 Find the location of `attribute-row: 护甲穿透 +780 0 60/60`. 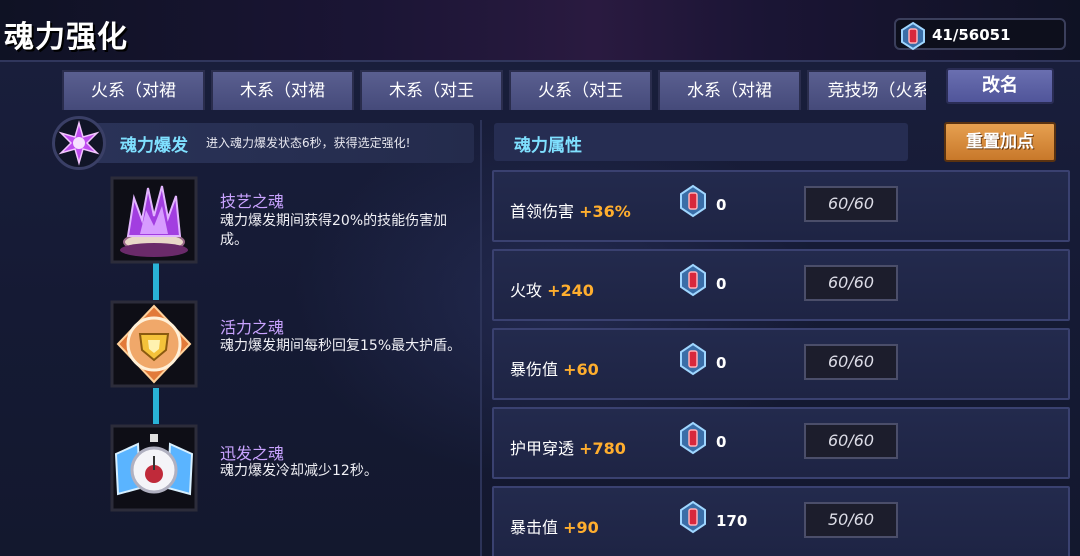

attribute-row: 护甲穿透 +780 0 60/60 is located at coordinates (781, 443).